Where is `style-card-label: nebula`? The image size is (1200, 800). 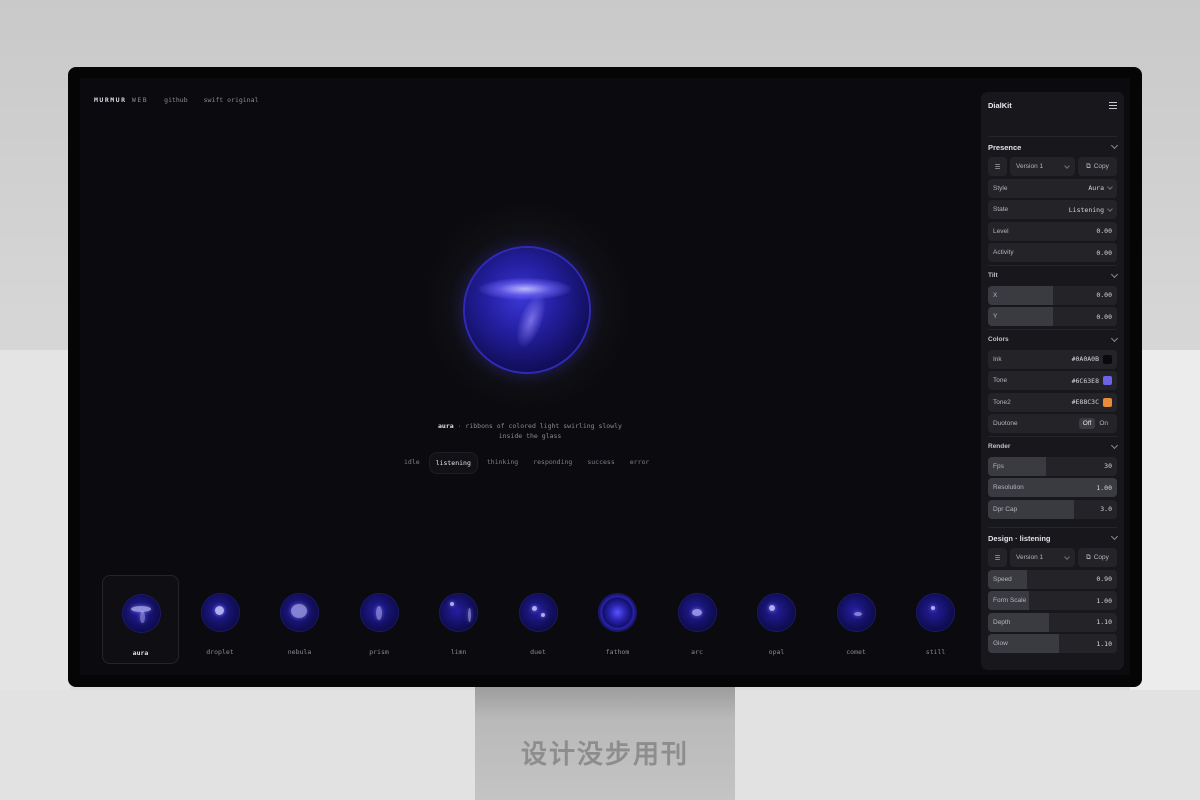
style-card-label: nebula is located at coordinates (299, 652).